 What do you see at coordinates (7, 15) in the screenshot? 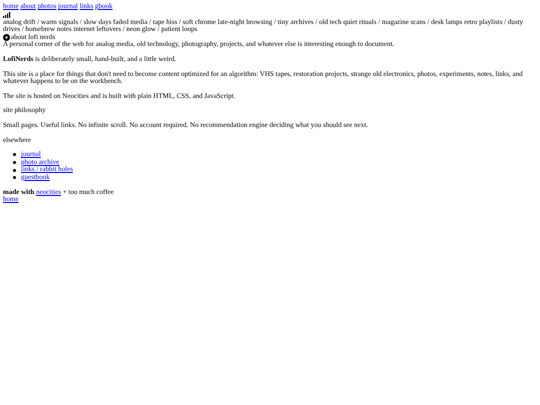
I see `signal-icon` at bounding box center [7, 15].